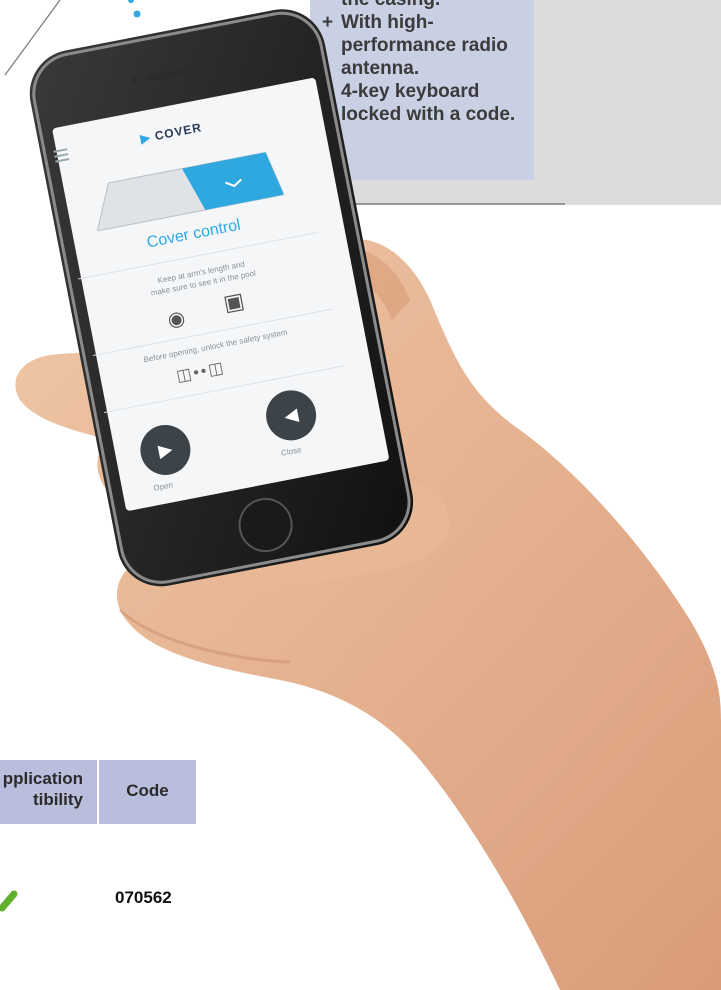 The height and width of the screenshot is (990, 721). What do you see at coordinates (9, 901) in the screenshot?
I see `check-icon` at bounding box center [9, 901].